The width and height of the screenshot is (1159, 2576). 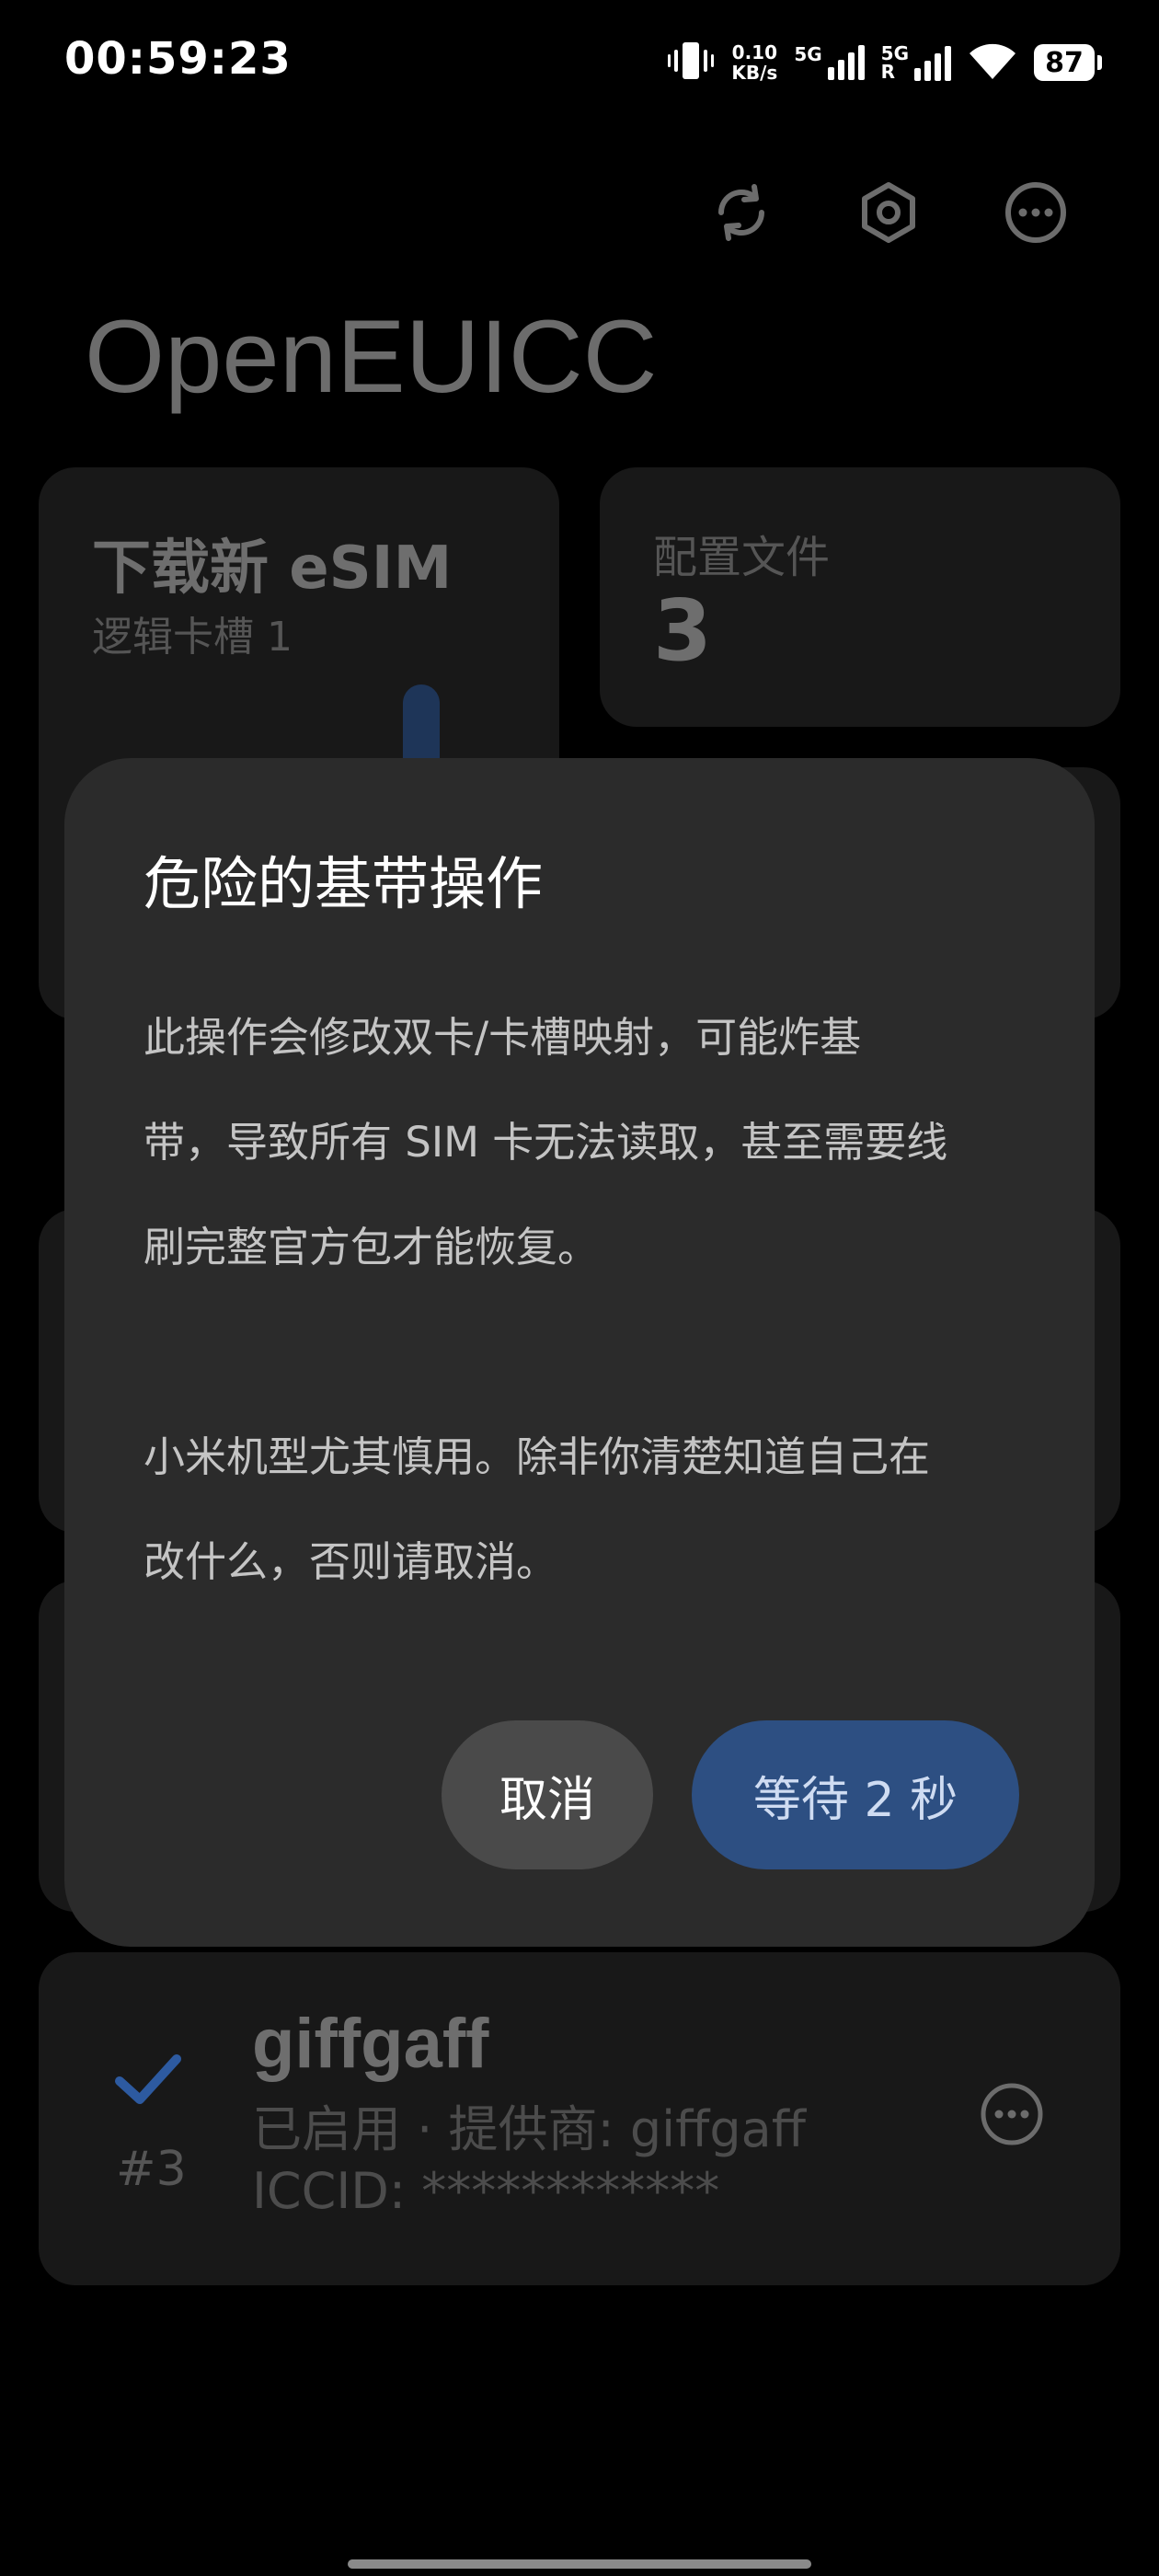 What do you see at coordinates (502, 1037) in the screenshot?
I see `dialog-body-line: 此操作会修改双卡/卡槽映射，可能炸基` at bounding box center [502, 1037].